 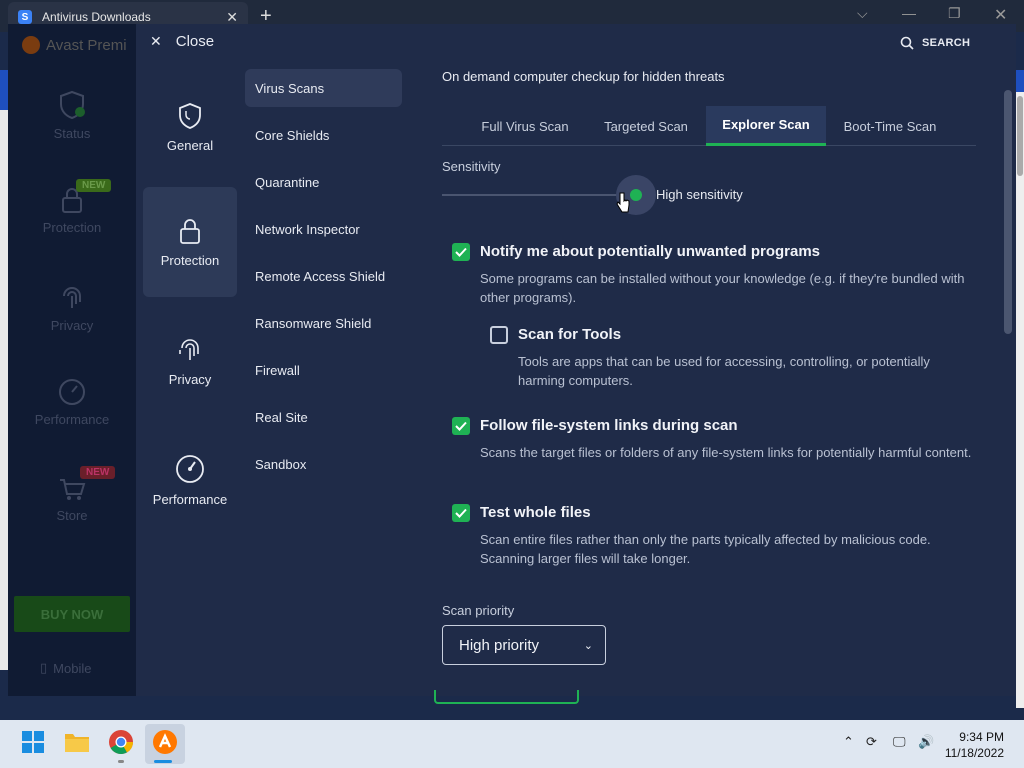 What do you see at coordinates (72, 668) in the screenshot?
I see `main-nav-mobile-label: Mobile` at bounding box center [72, 668].